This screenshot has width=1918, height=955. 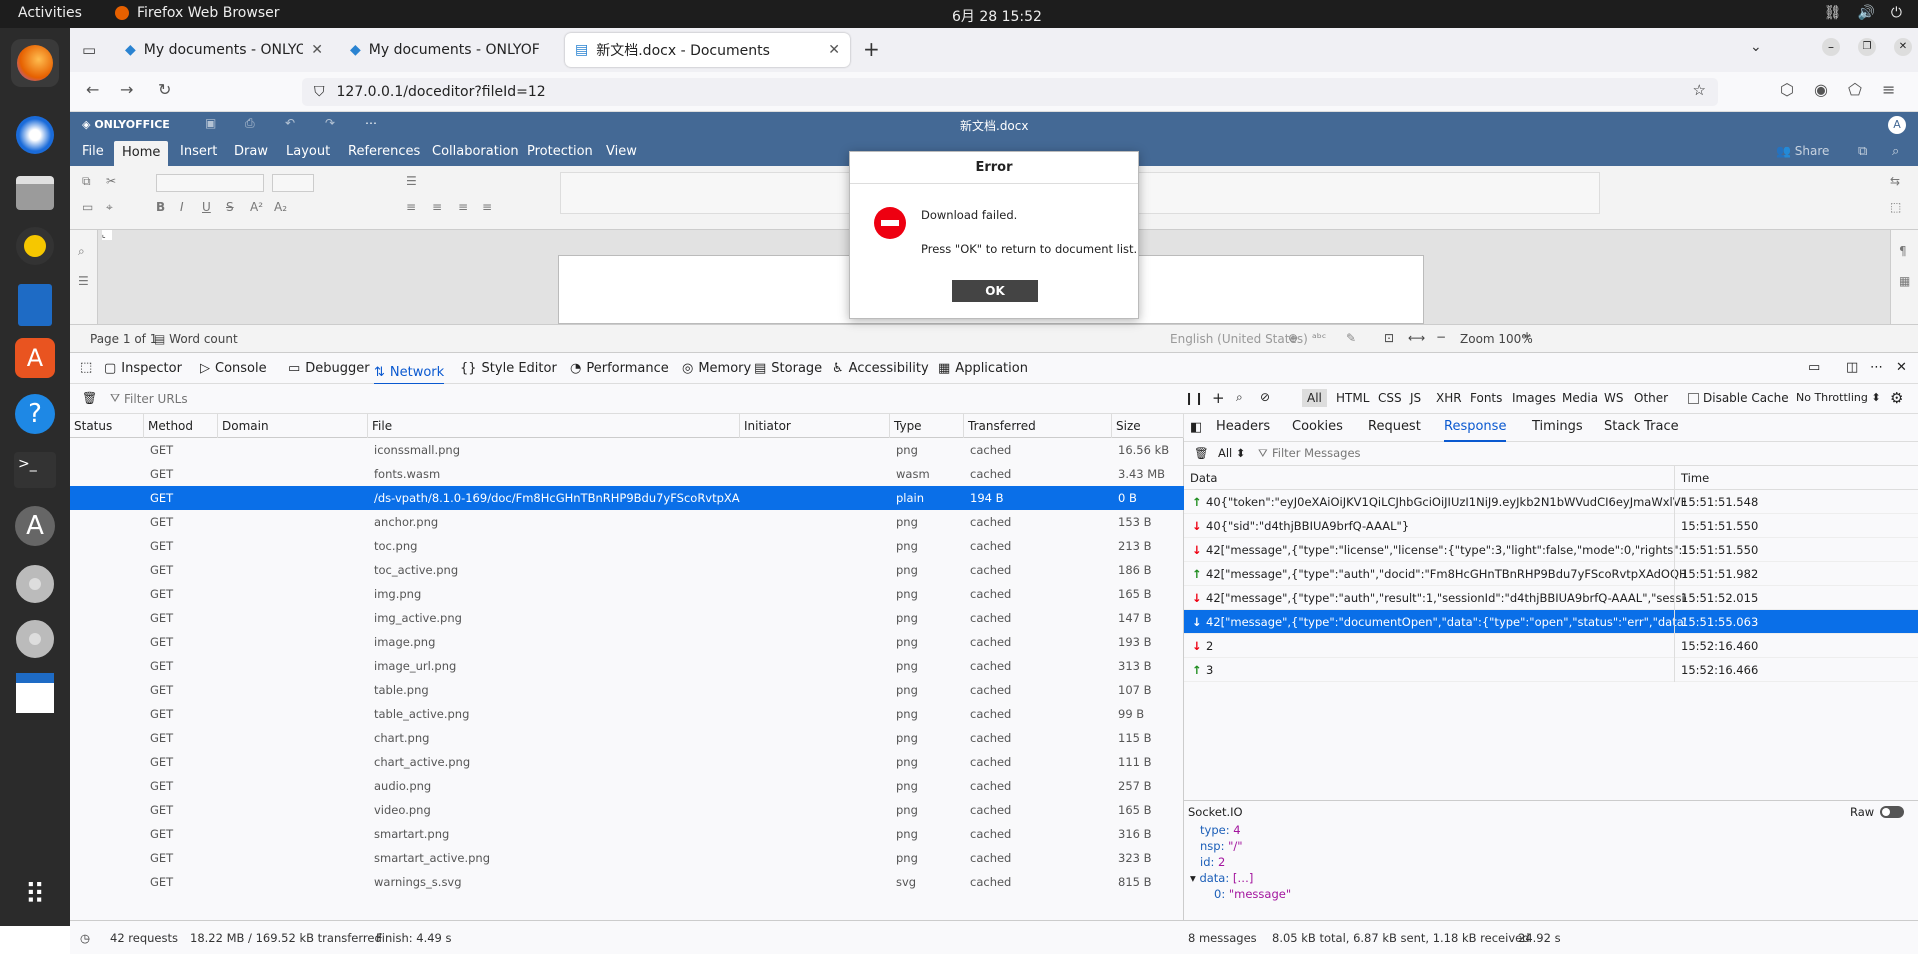 I want to click on pocket-icon: ⬡, so click(x=1787, y=89).